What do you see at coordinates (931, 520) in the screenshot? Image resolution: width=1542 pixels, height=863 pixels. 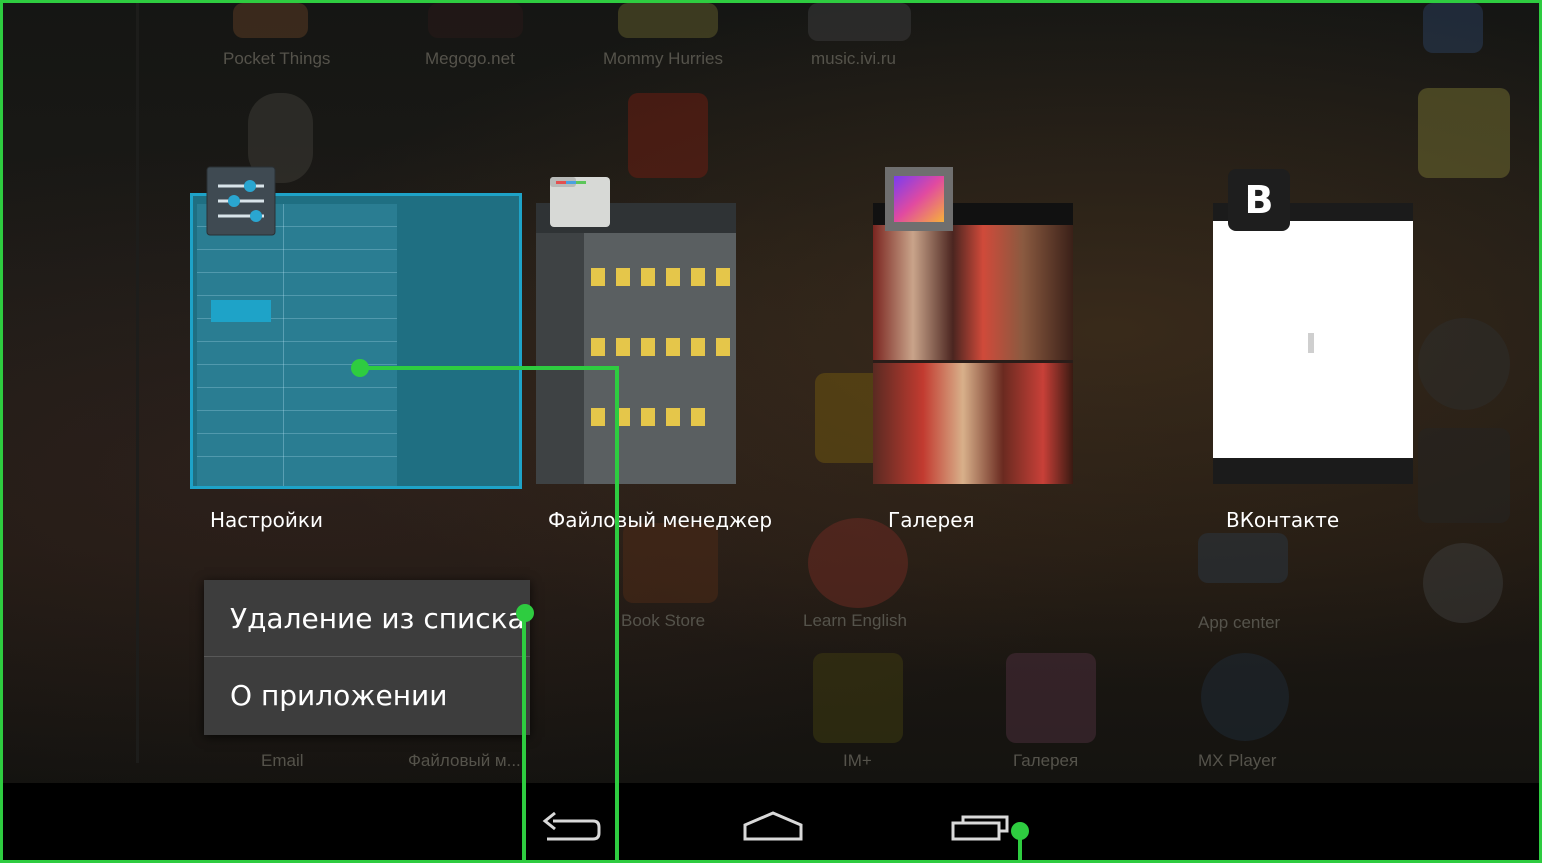 I see `recent-app-label-gallery: Галерея` at bounding box center [931, 520].